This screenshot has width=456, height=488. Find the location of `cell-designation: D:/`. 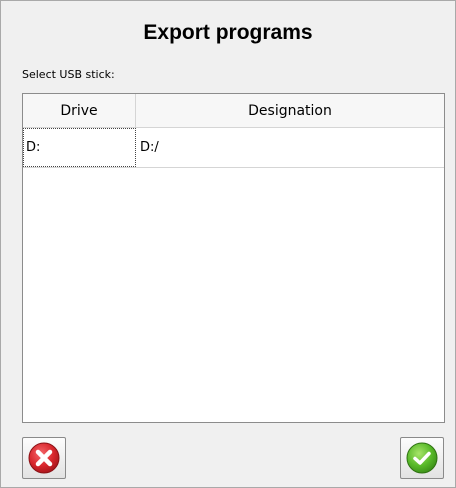

cell-designation: D:/ is located at coordinates (290, 147).